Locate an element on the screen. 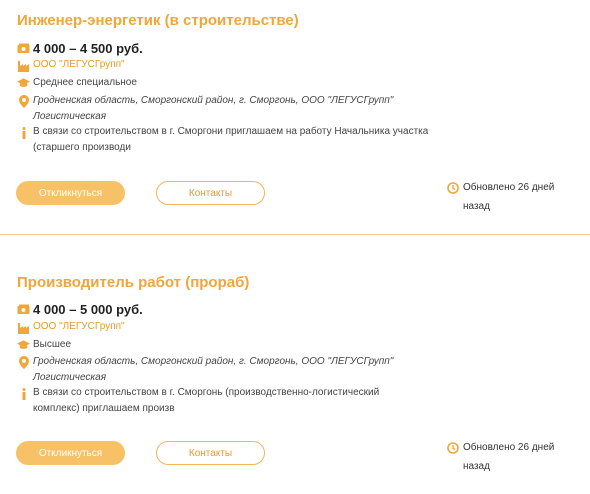 This screenshot has width=590, height=494. salary: 4 000 – 4 500 руб. is located at coordinates (88, 48).